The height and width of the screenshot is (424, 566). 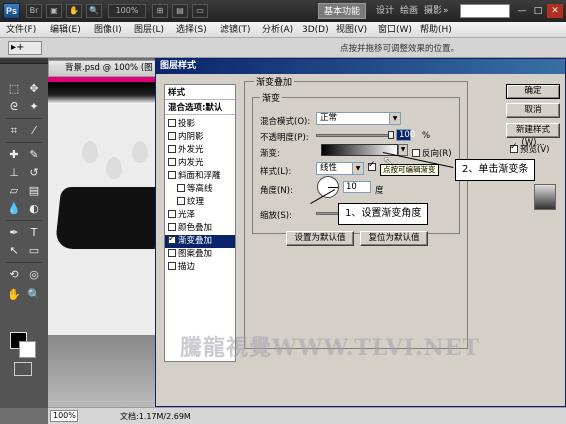 I want to click on zoom-tool-icon: 🔍, so click(x=94, y=11).